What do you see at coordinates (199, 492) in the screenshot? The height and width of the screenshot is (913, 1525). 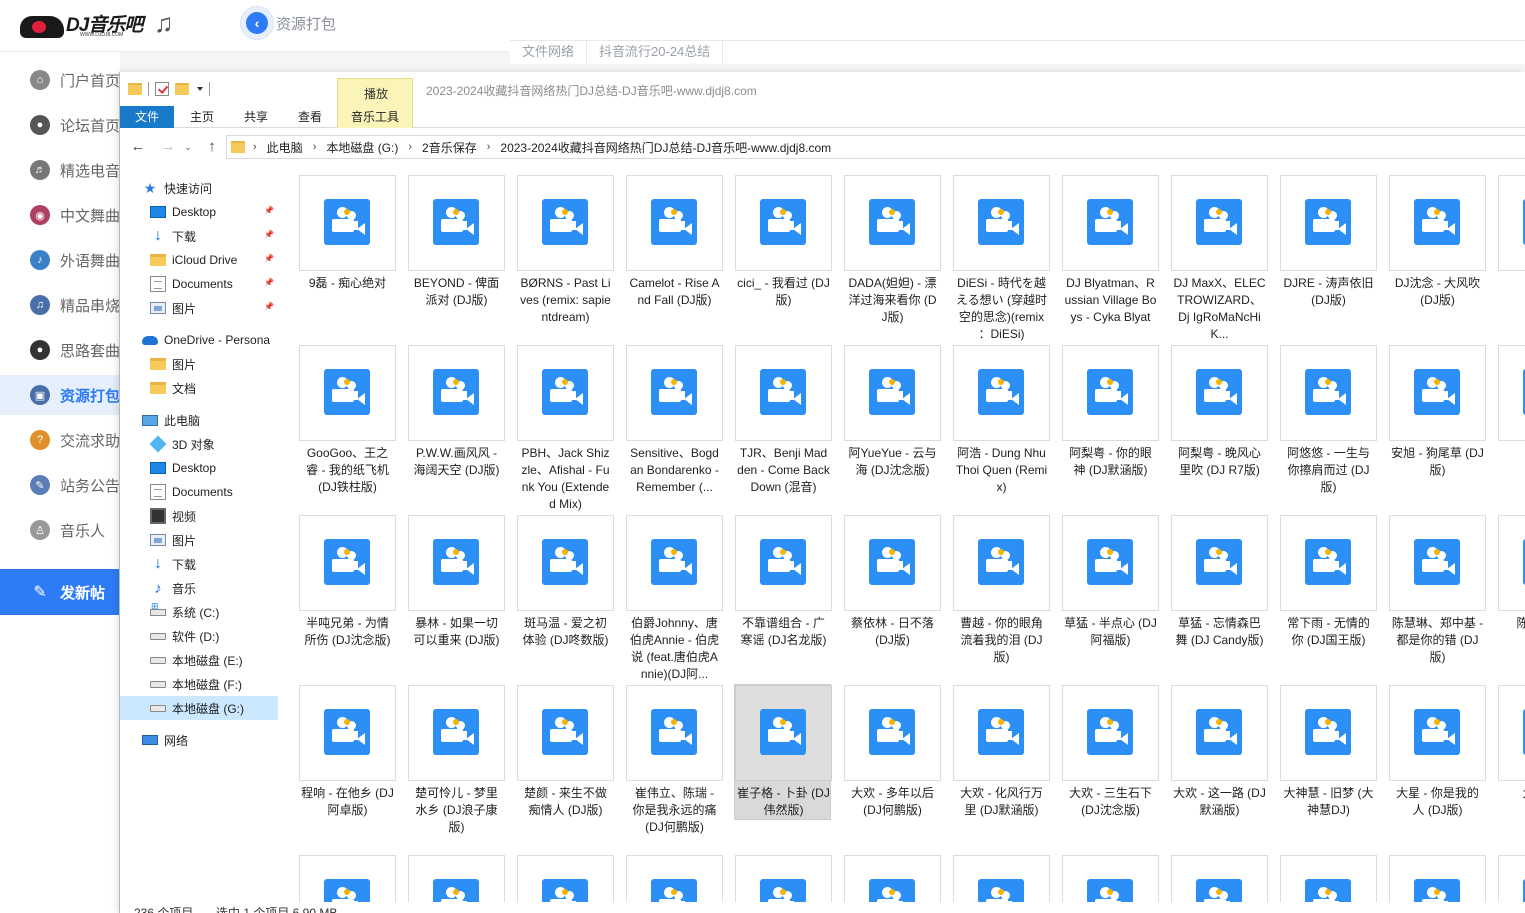 I see `nav-tree-item: Documents` at bounding box center [199, 492].